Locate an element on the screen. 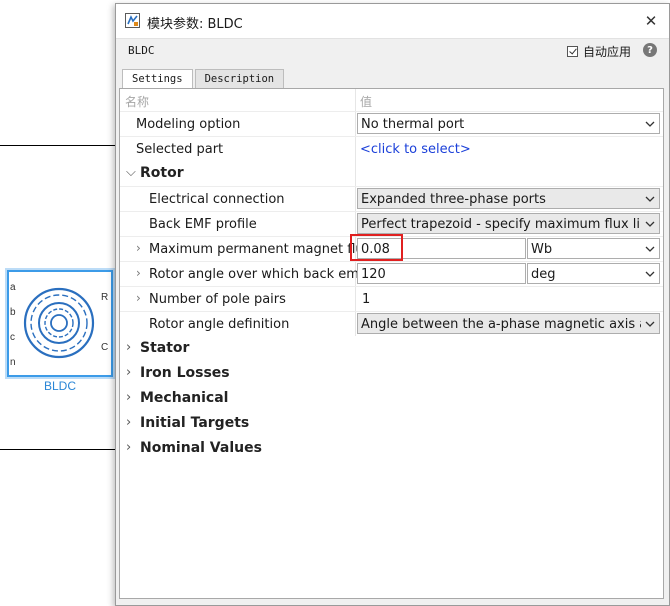 The width and height of the screenshot is (670, 606). section-initial-targets: › Initial Targets is located at coordinates (391, 423).